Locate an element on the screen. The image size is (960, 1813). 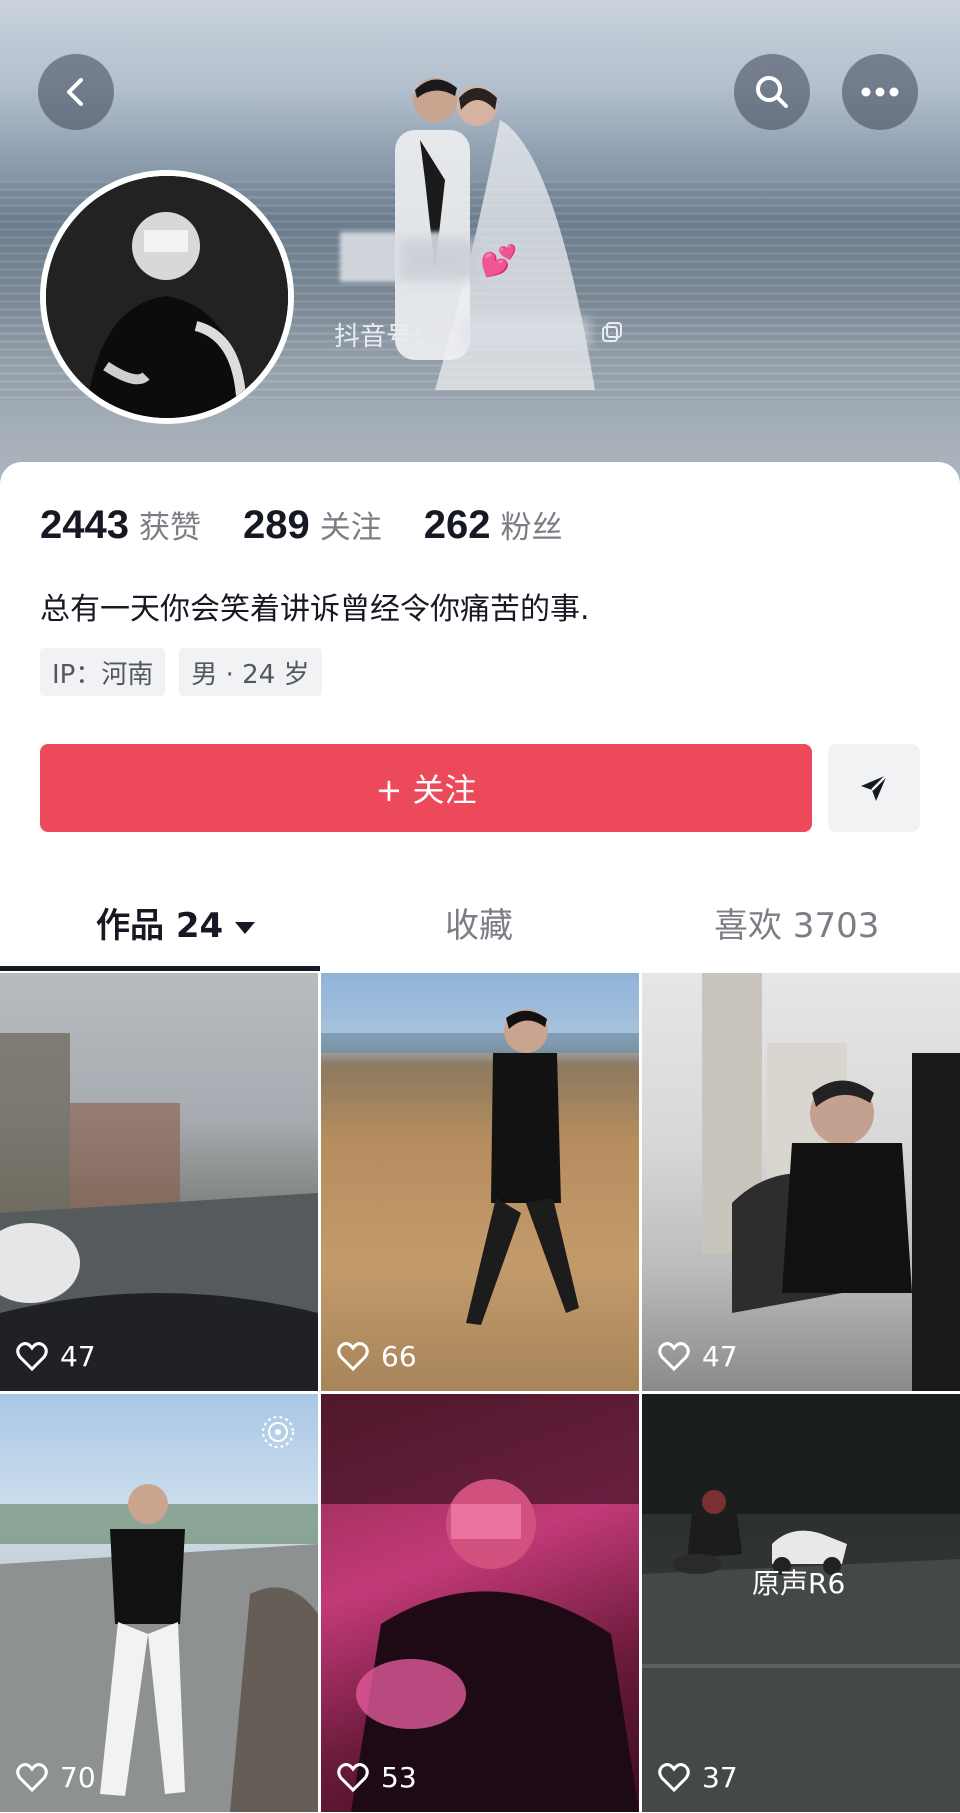
more-button is located at coordinates (880, 92).